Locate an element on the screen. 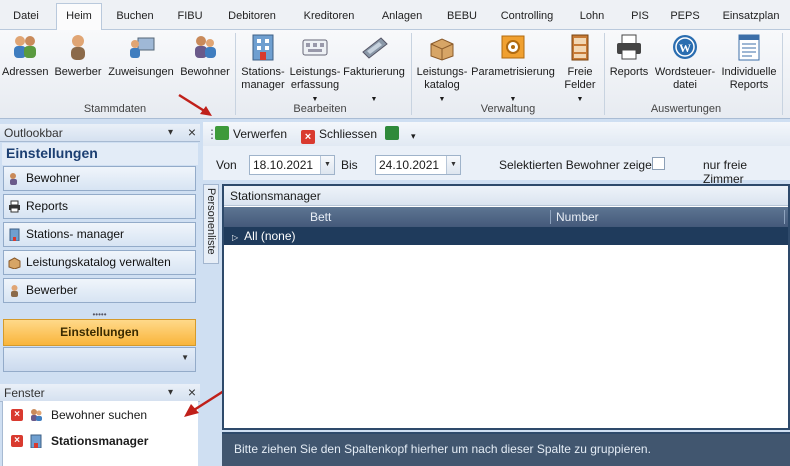 The width and height of the screenshot is (790, 466). fenster-title: Fenster is located at coordinates (24, 393).